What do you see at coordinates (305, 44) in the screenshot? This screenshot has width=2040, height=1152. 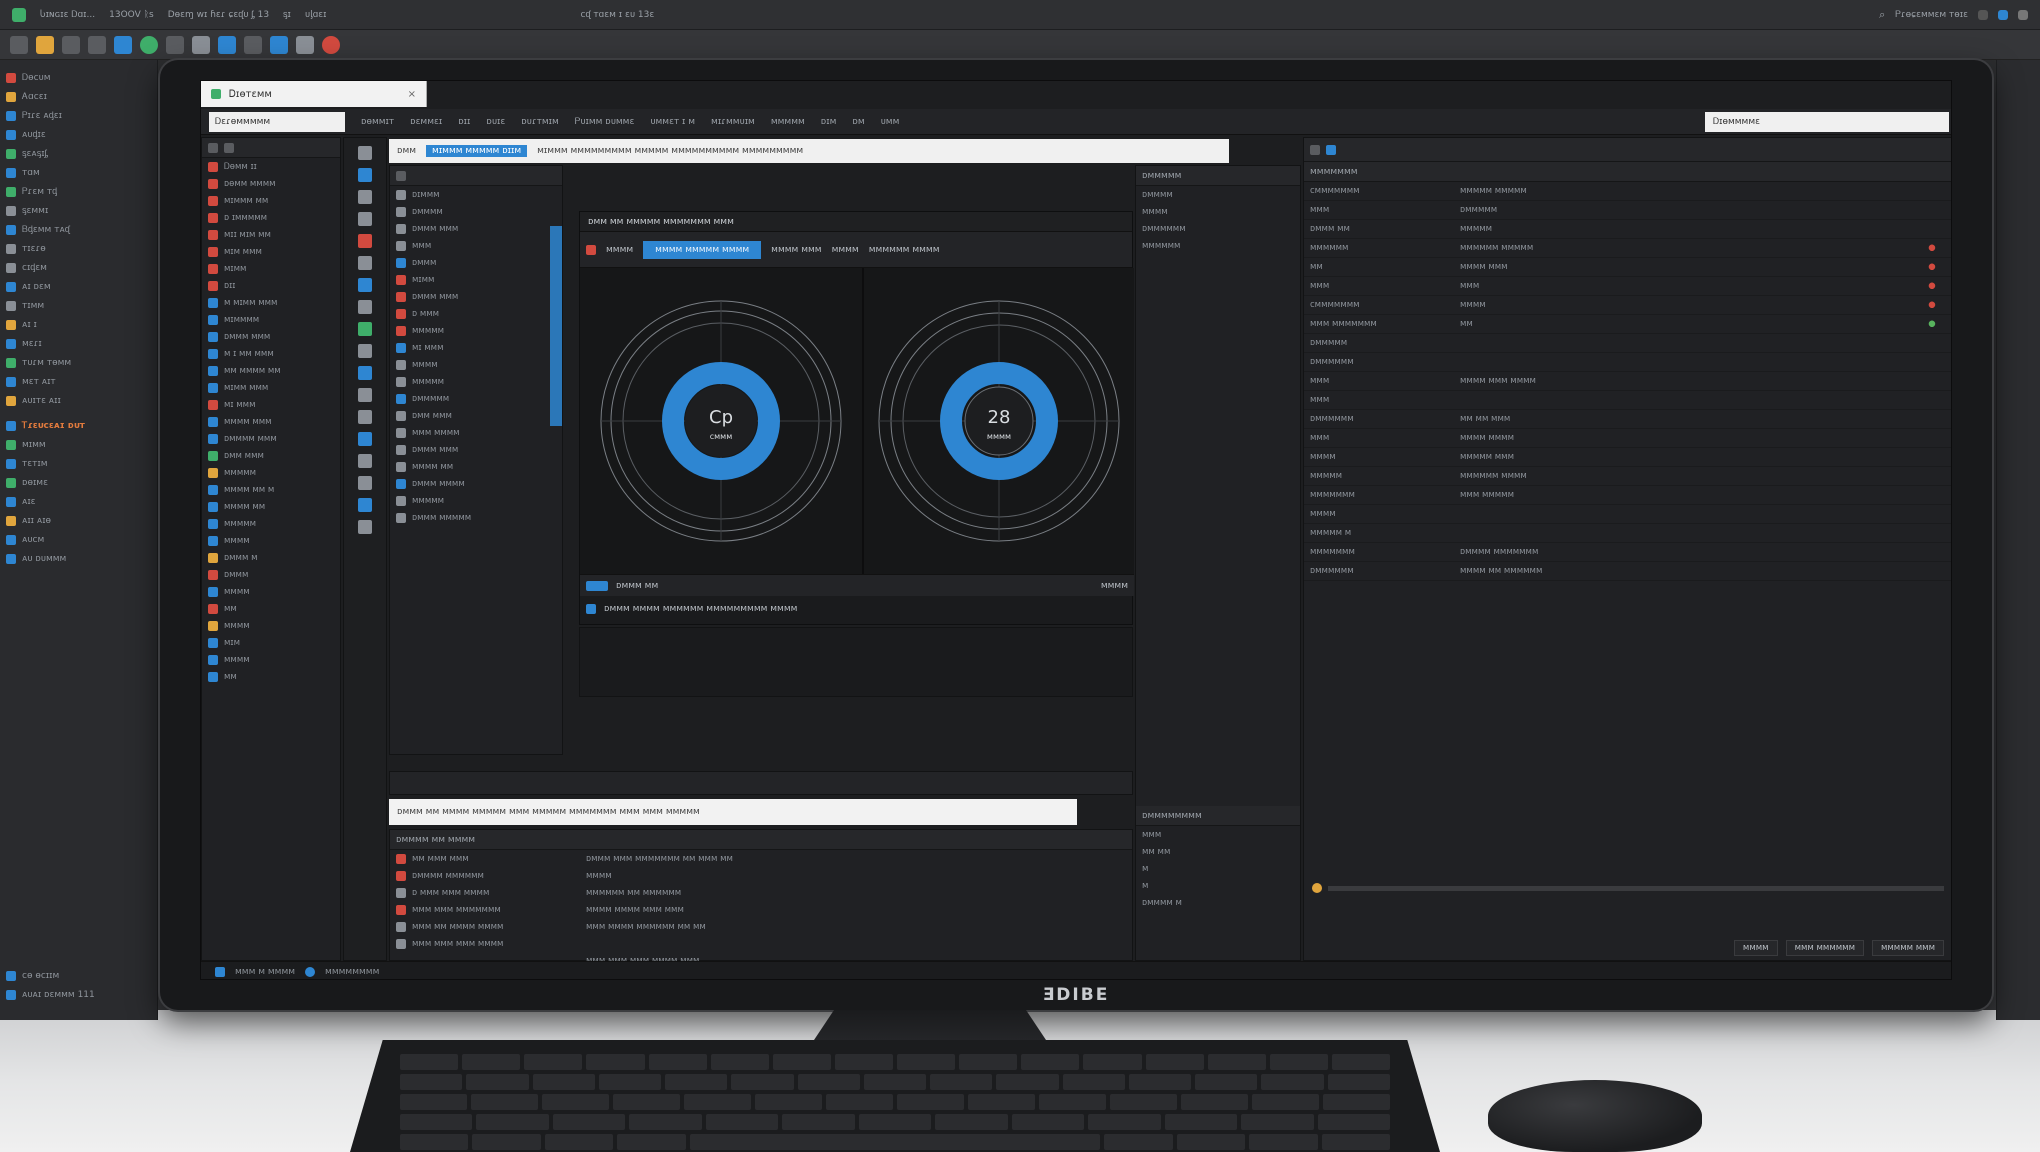 I see `grid-icon` at bounding box center [305, 44].